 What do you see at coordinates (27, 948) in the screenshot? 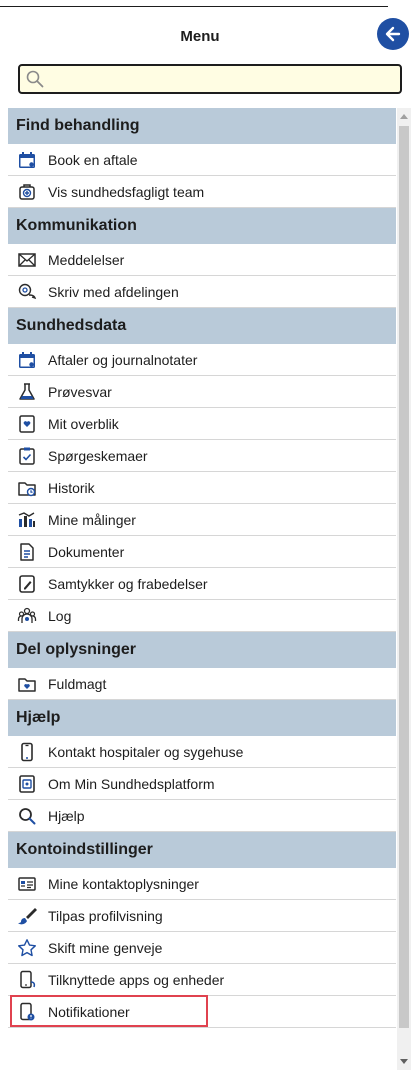
I see `star-icon` at bounding box center [27, 948].